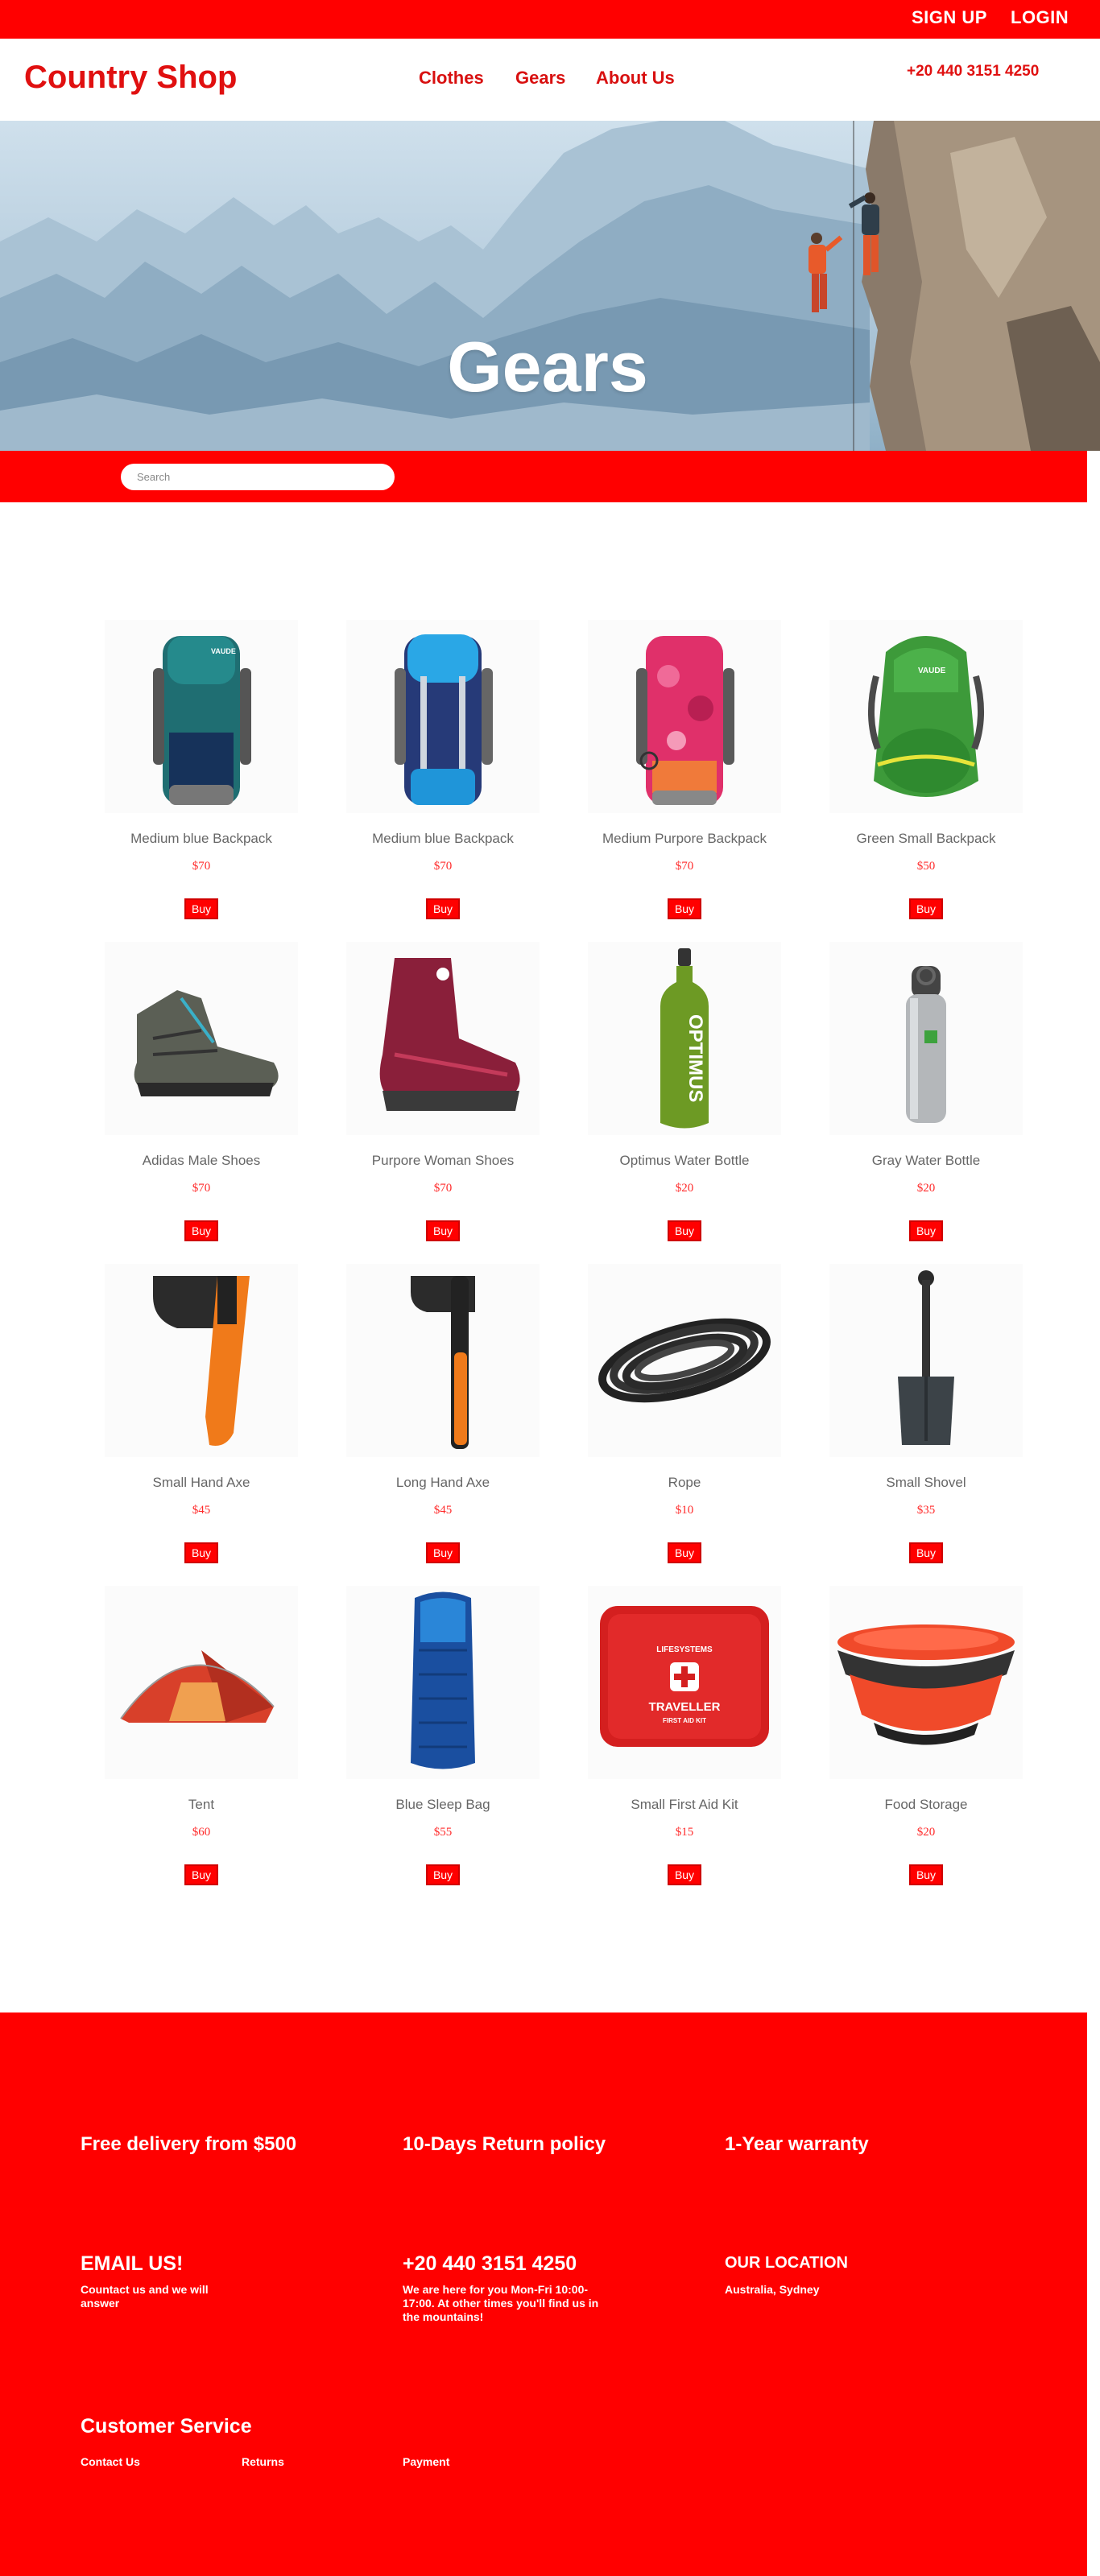 The height and width of the screenshot is (2576, 1100). Describe the element at coordinates (189, 2144) in the screenshot. I see `perk-free-delivery: Free delivery from $500` at that location.